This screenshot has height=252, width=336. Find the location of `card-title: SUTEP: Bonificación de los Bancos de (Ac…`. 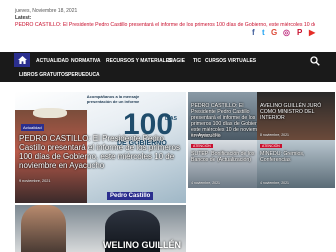

card-title: SUTEP: Bonificación de los Bancos de (Ac… is located at coordinates (228, 157).